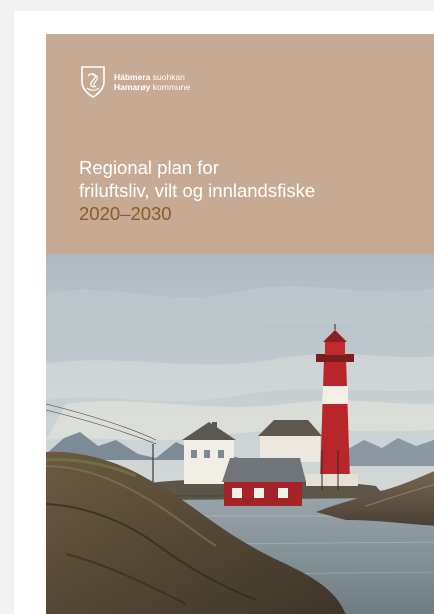  I want to click on cover-title-line1: Regional plan for, so click(149, 167).